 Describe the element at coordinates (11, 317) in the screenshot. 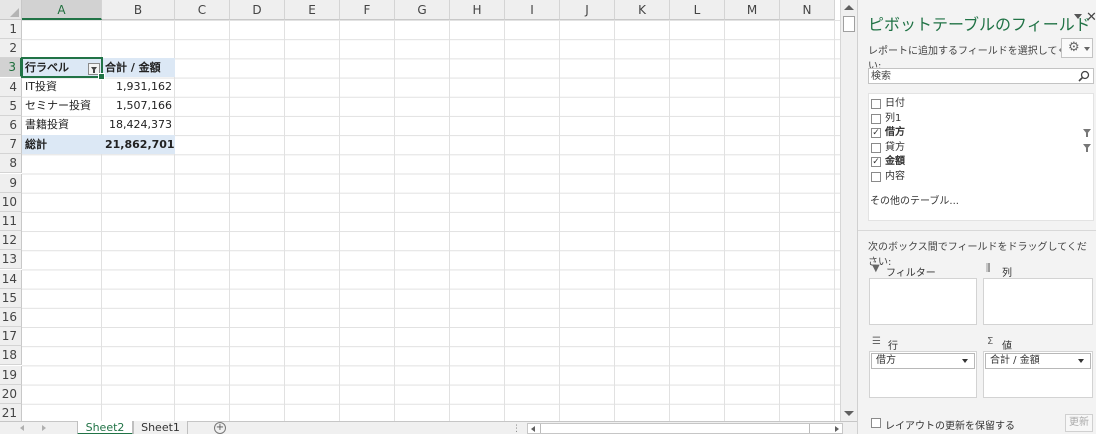

I see `row-header-16: 16` at that location.